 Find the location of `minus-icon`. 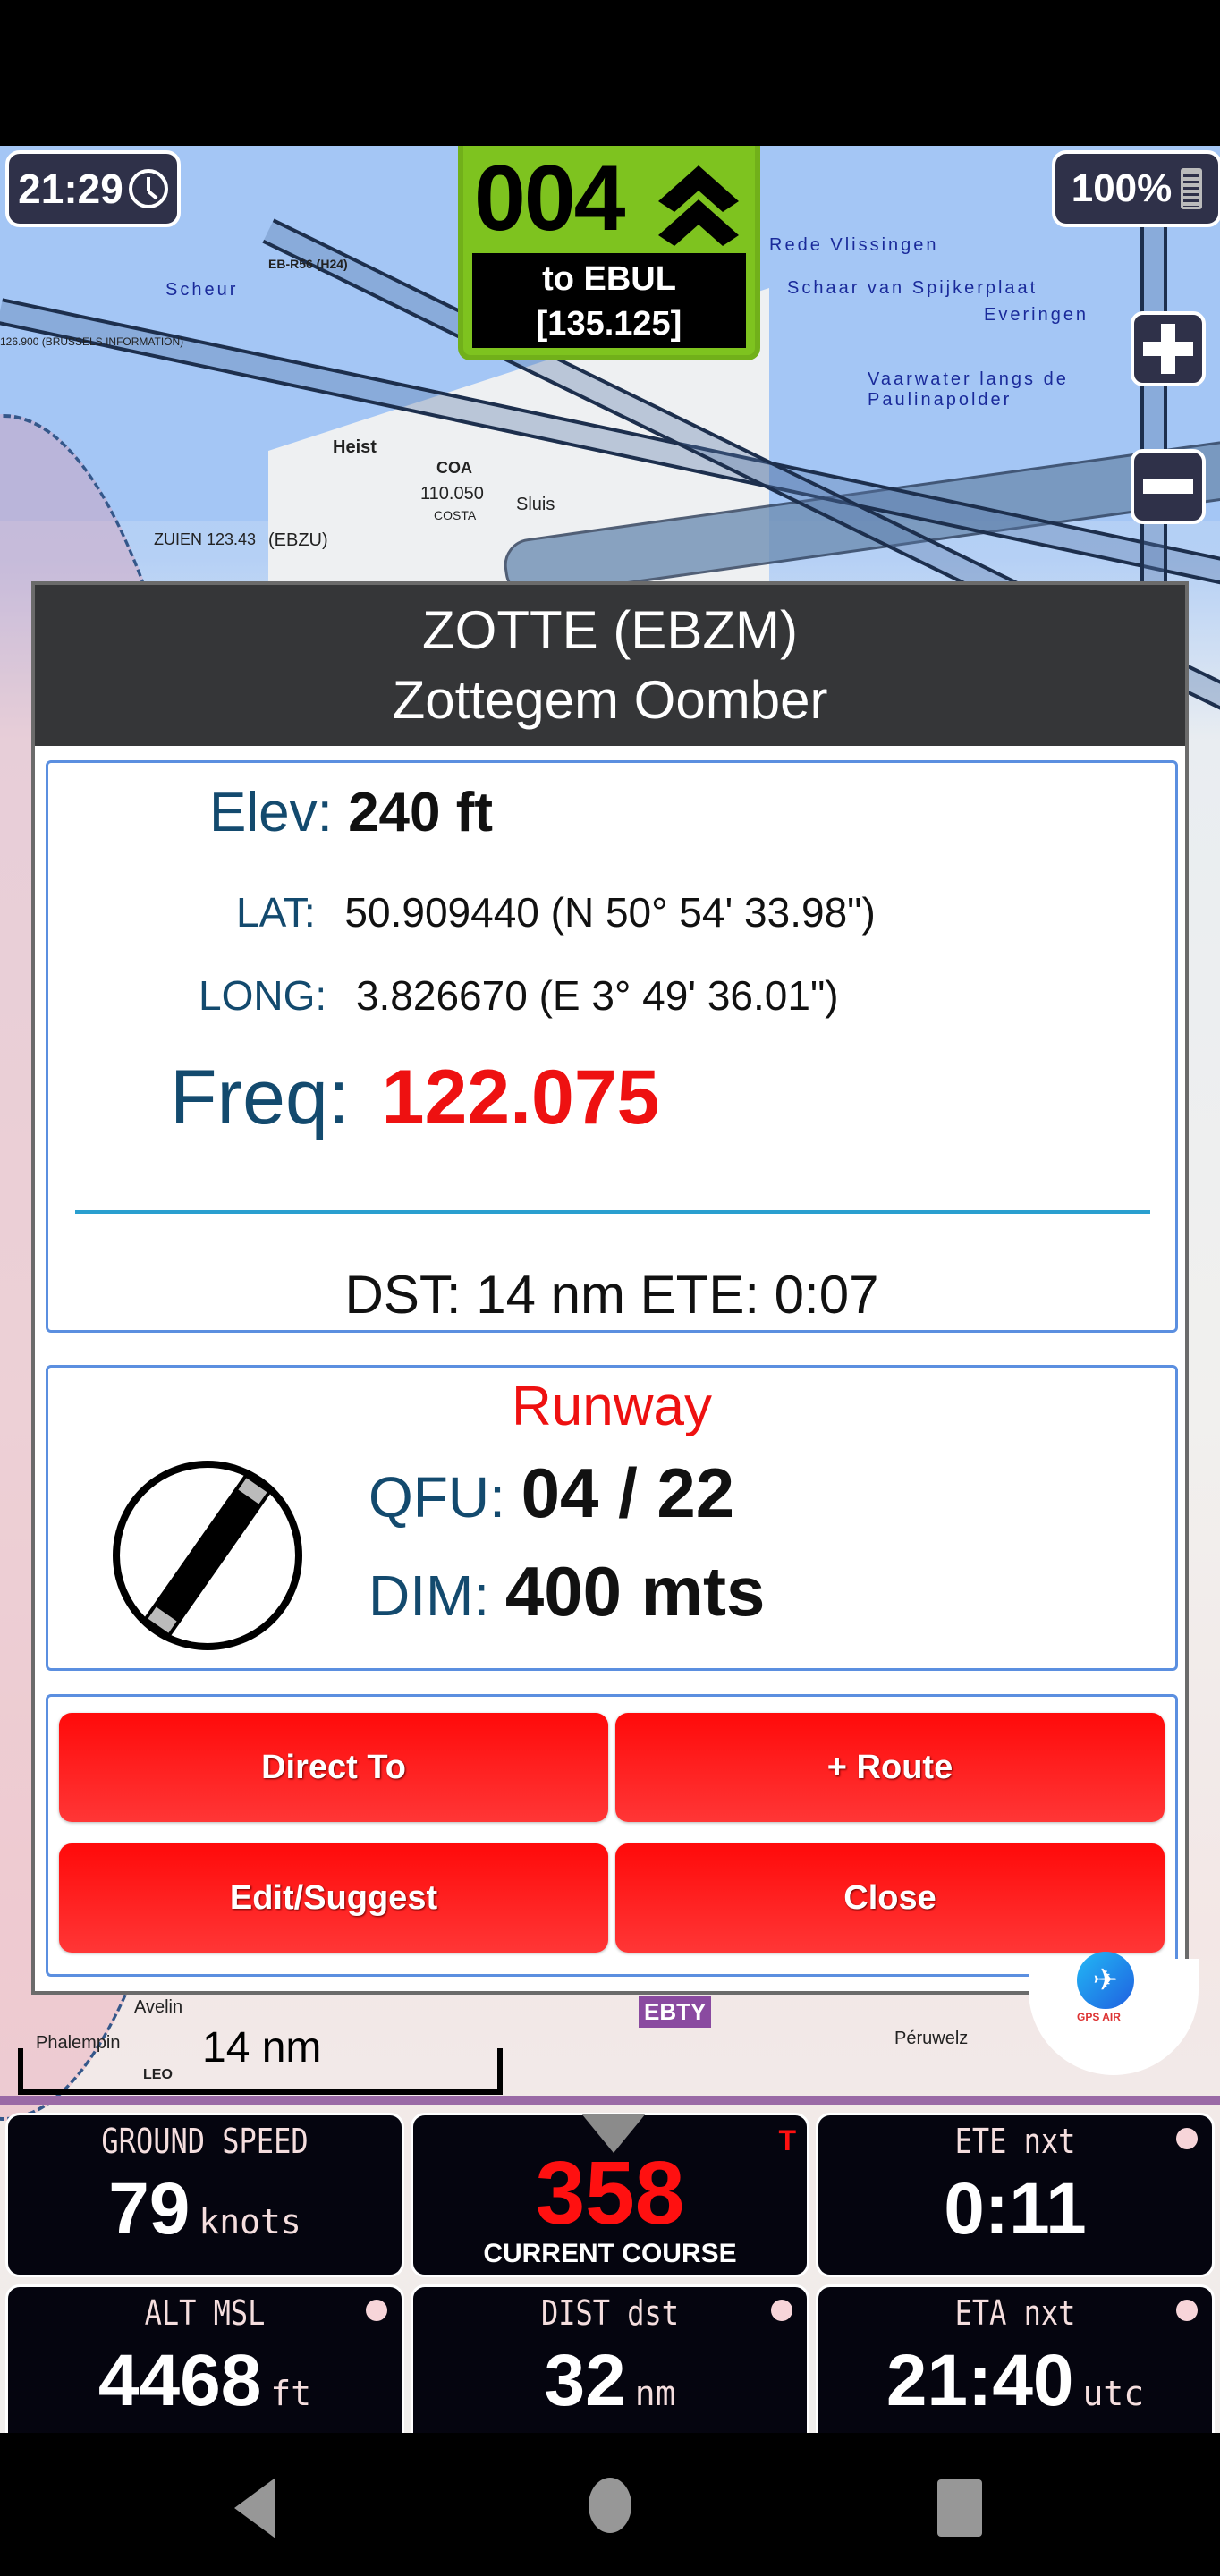

minus-icon is located at coordinates (1168, 486).